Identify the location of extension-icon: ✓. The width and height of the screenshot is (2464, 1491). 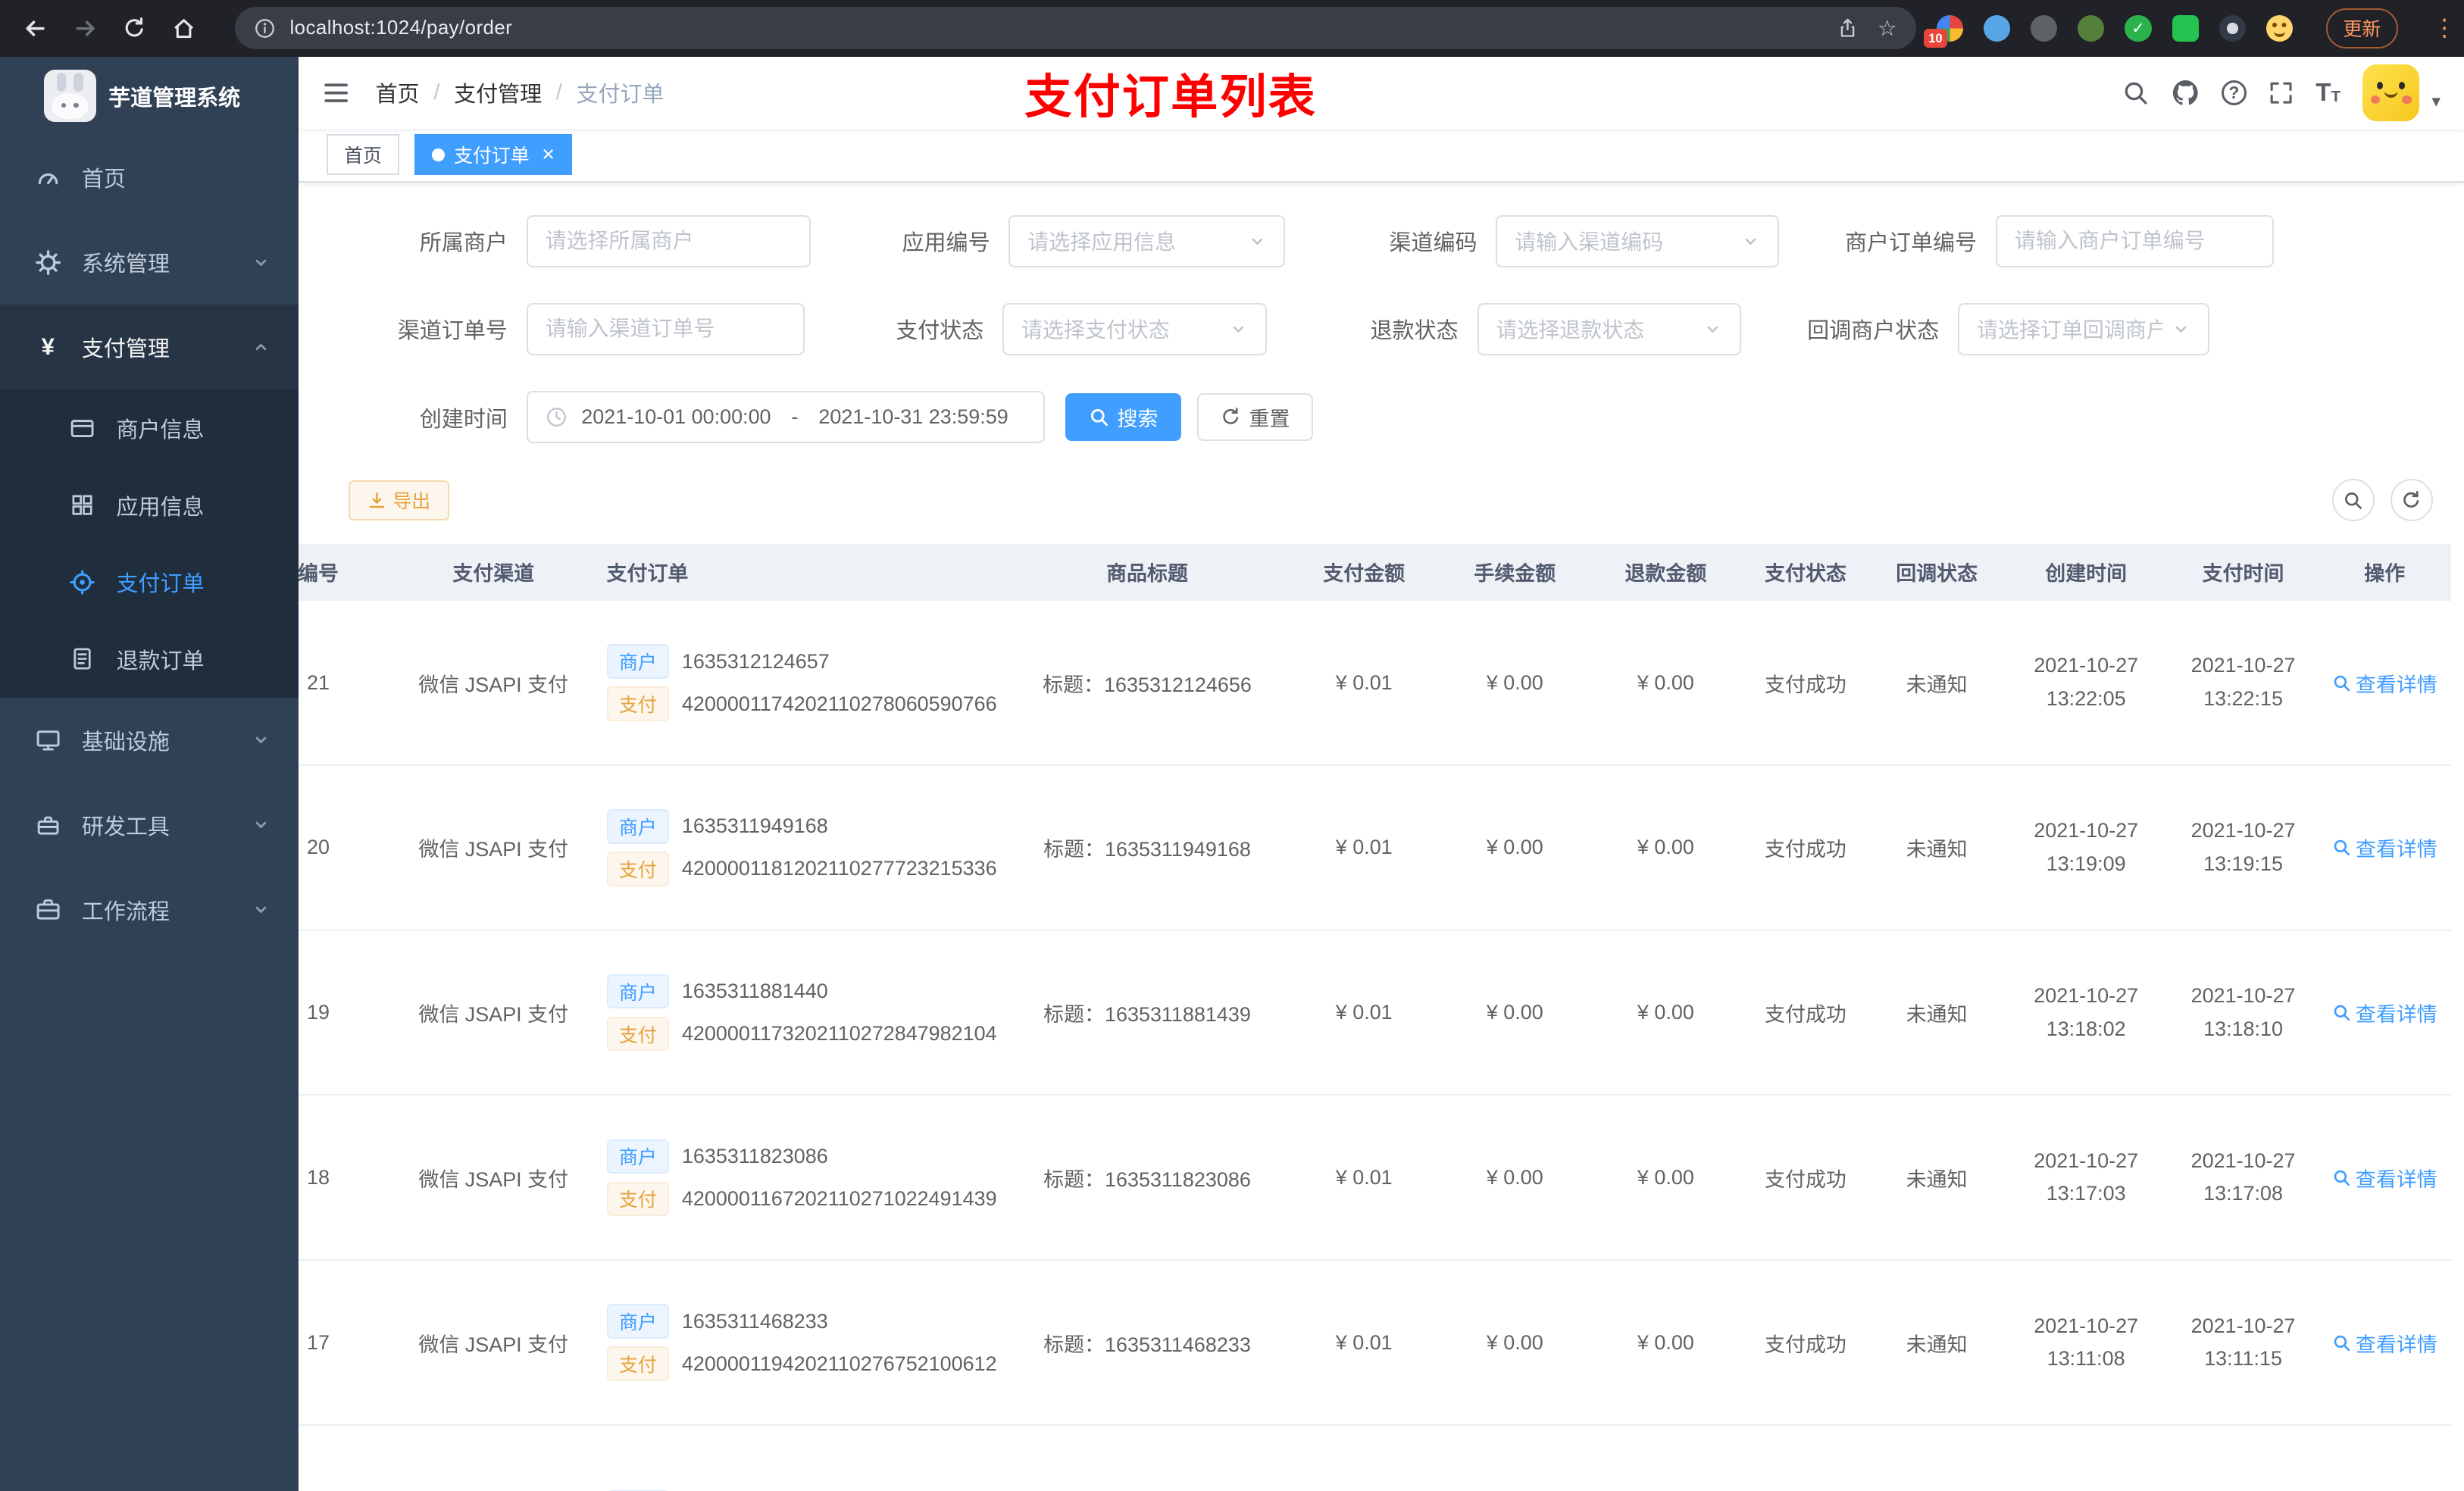
(2138, 28).